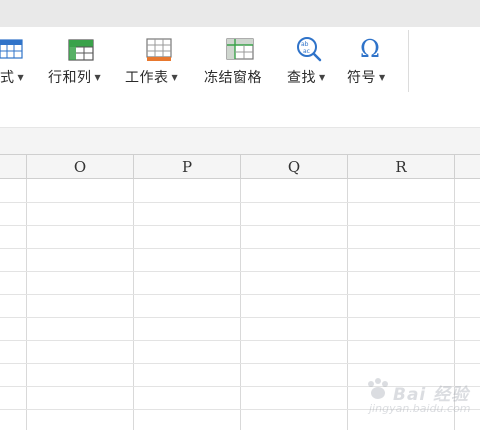 The width and height of the screenshot is (480, 430). Describe the element at coordinates (187, 167) in the screenshot. I see `column-header-p: P` at that location.